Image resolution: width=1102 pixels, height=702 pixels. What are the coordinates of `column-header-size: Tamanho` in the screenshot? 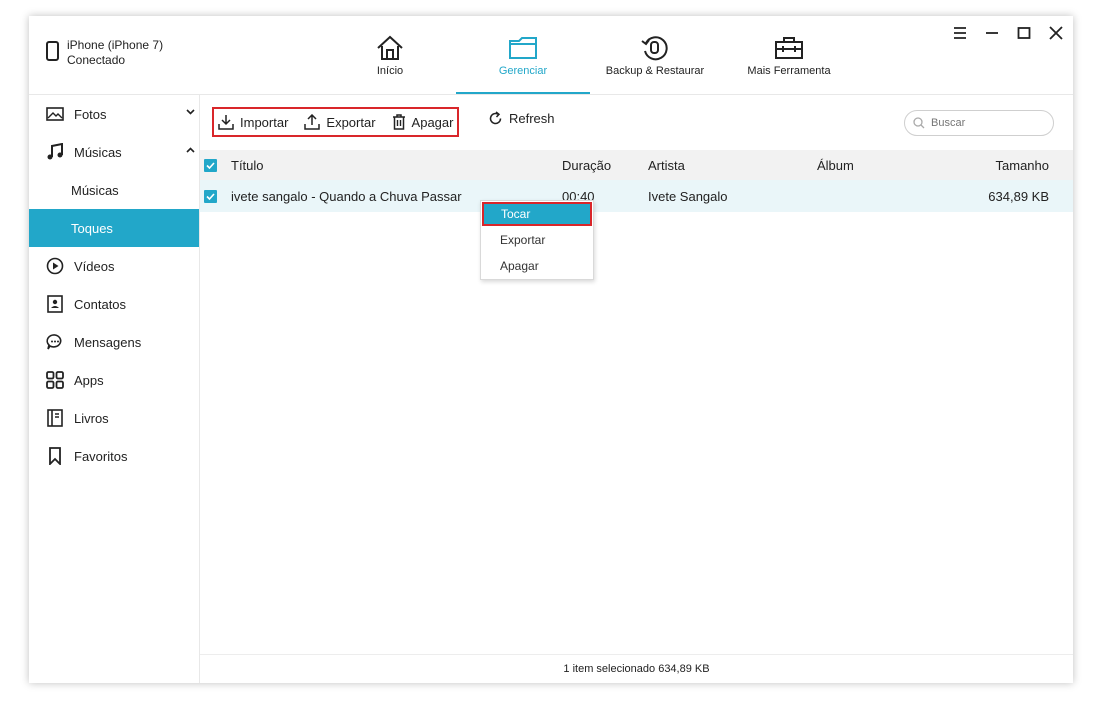 It's located at (1022, 165).